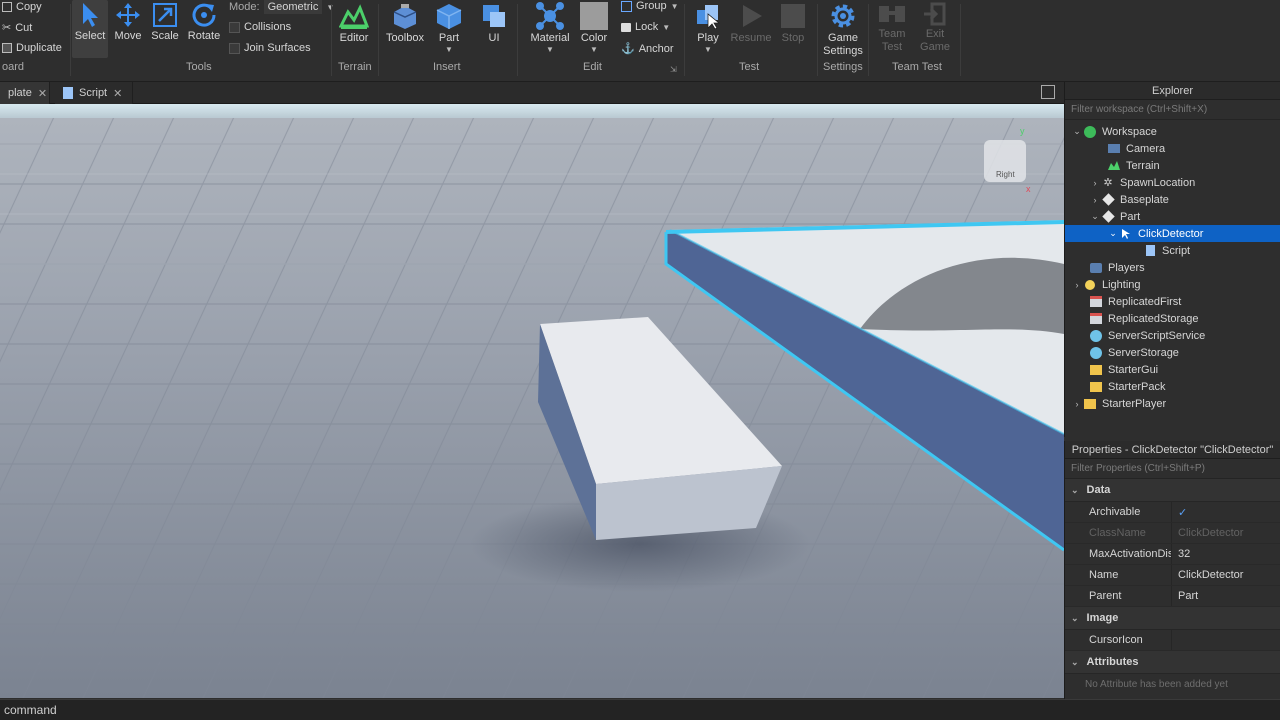  What do you see at coordinates (1172, 318) in the screenshot?
I see `tree-item-replicatedstorage: ReplicatedStorage` at bounding box center [1172, 318].